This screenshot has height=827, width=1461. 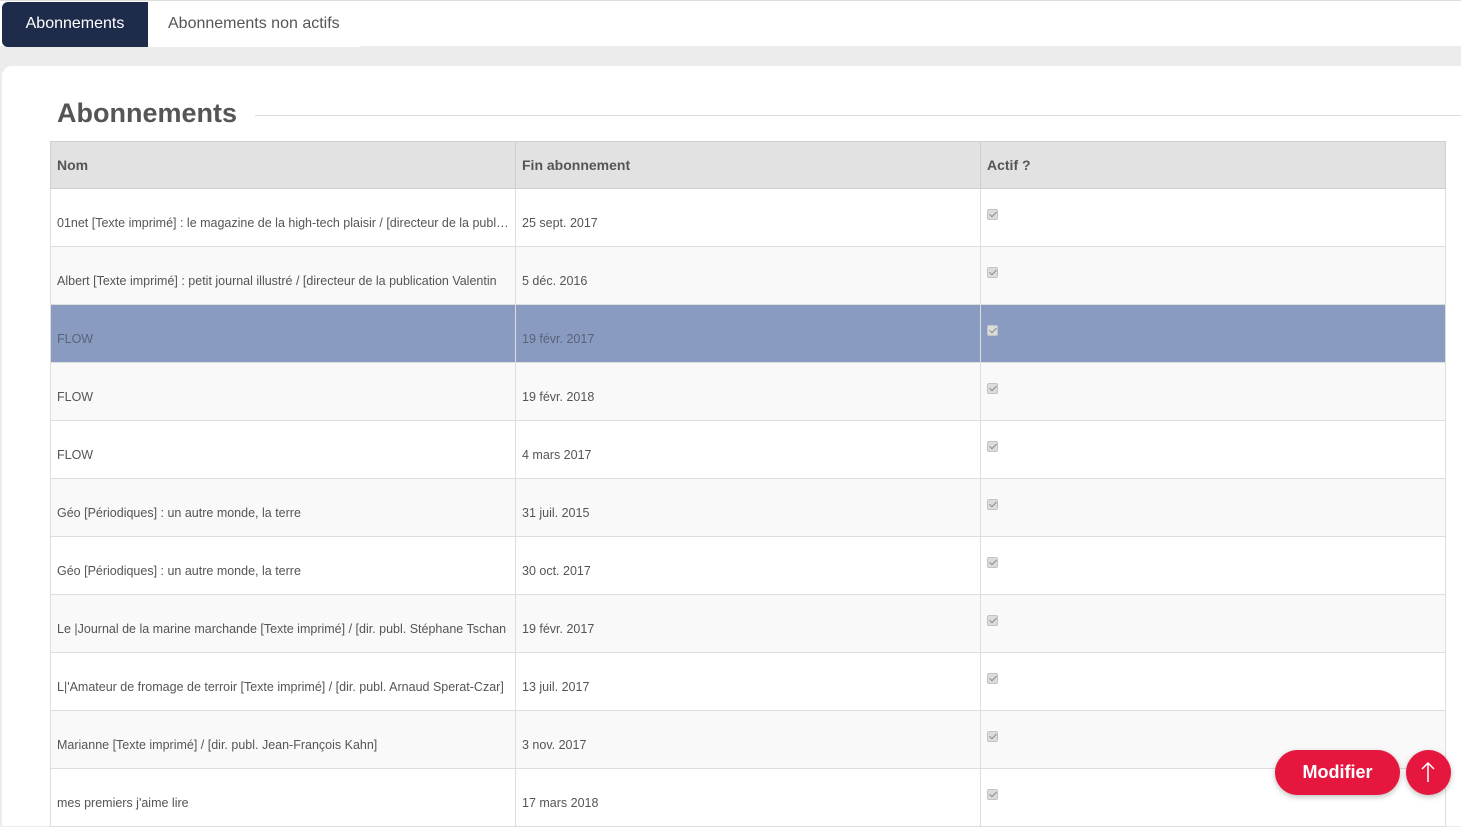 I want to click on cell-fin-abonnement: 17 mars 2018, so click(x=748, y=797).